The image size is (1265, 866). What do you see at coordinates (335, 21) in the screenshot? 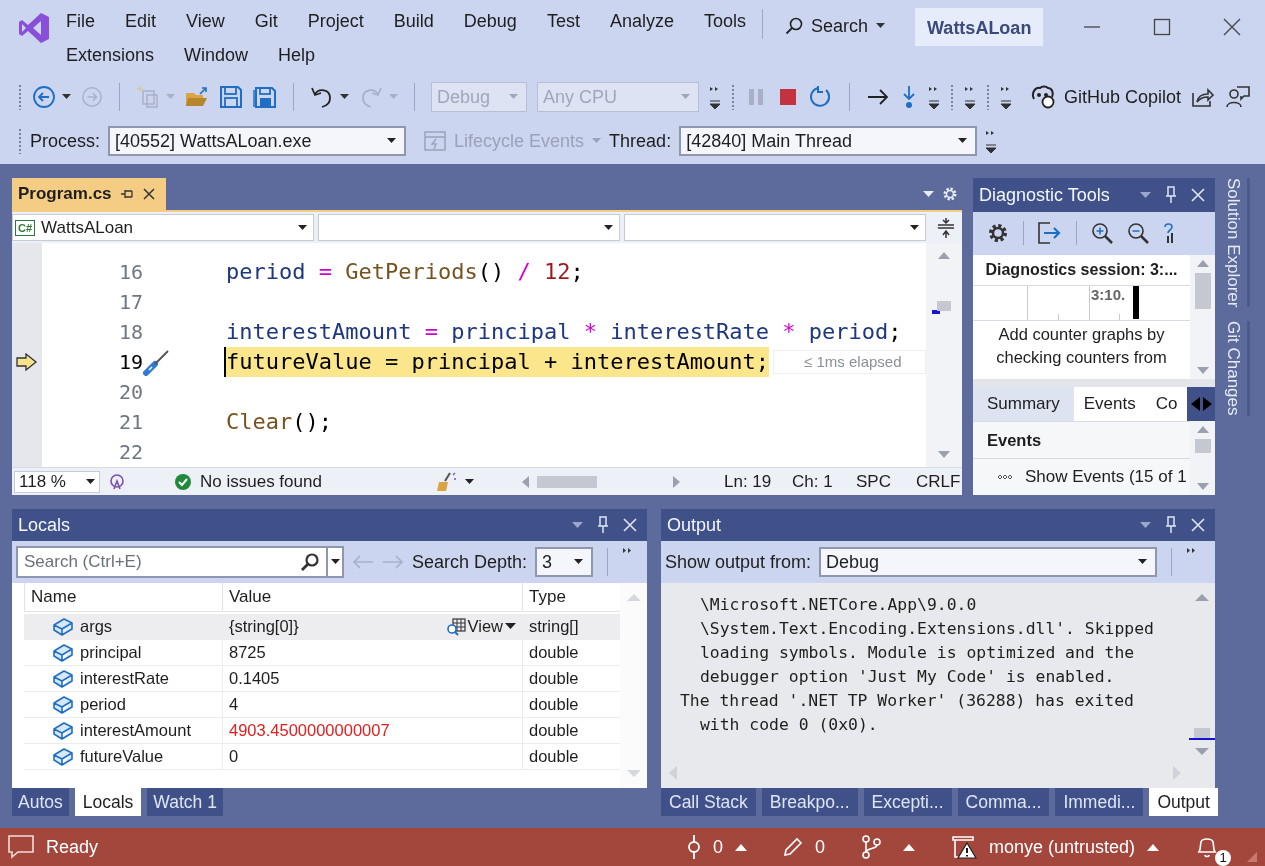
I see `menu-item: Project` at bounding box center [335, 21].